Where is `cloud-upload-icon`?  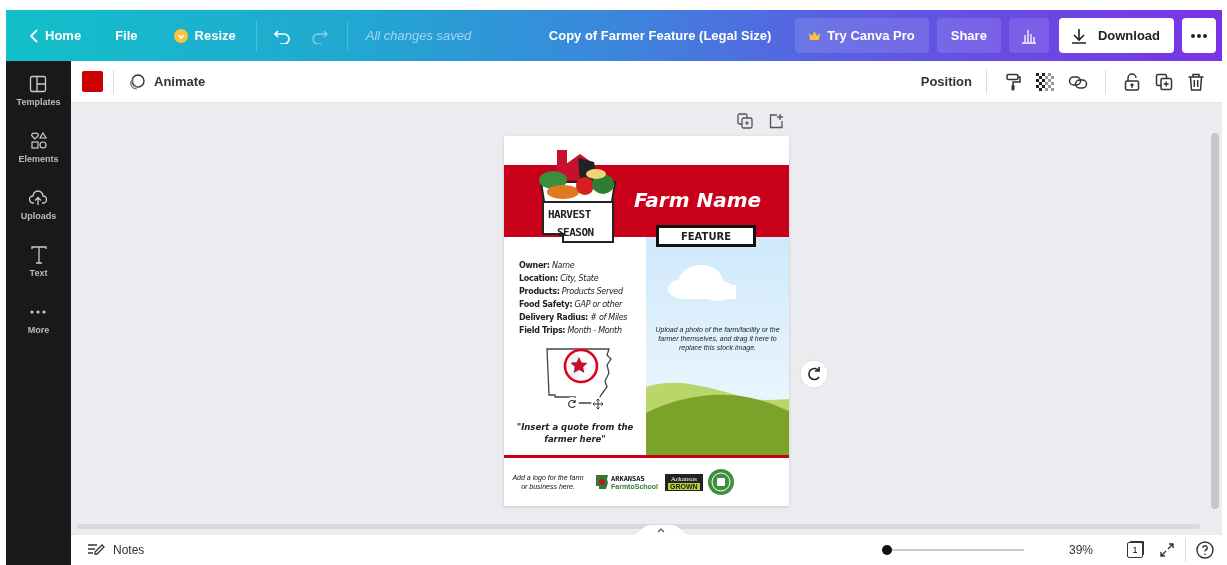 cloud-upload-icon is located at coordinates (38, 198).